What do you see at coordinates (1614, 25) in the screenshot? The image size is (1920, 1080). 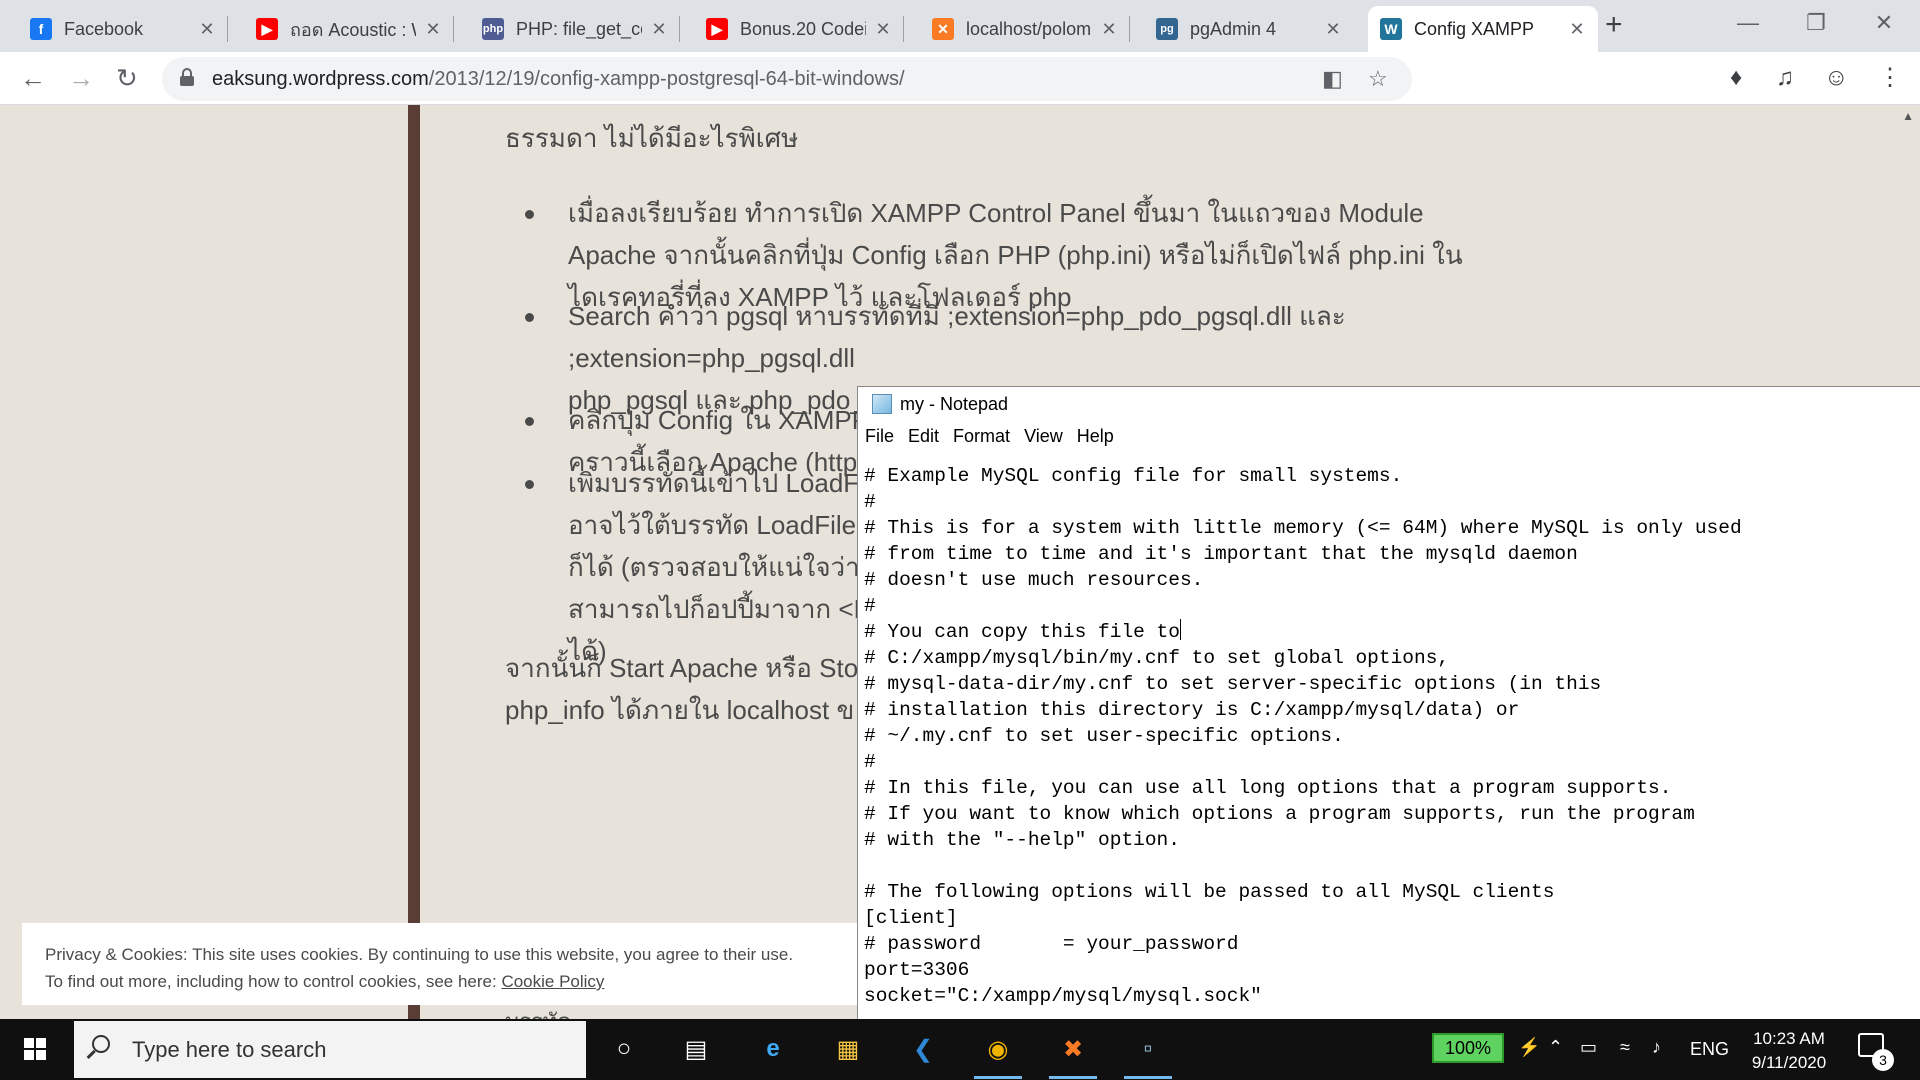 I see `new-tab-button: +` at bounding box center [1614, 25].